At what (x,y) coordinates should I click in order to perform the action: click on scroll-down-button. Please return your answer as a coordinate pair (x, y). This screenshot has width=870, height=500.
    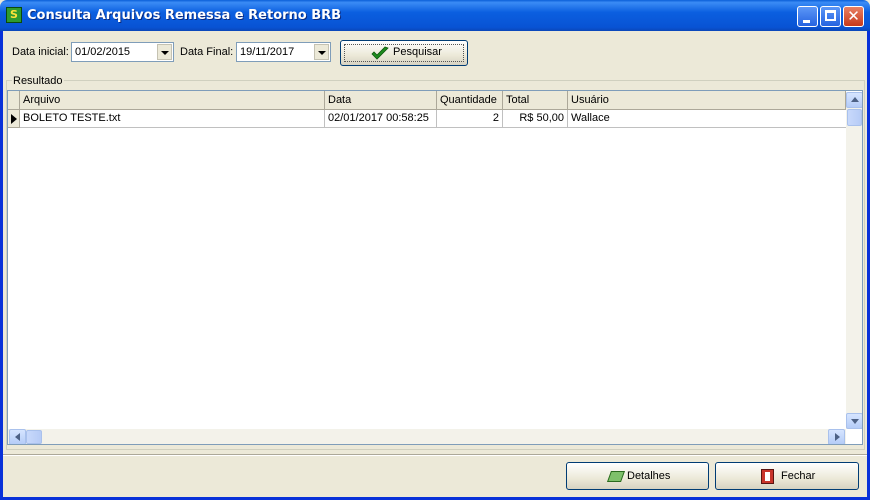
    Looking at the image, I should click on (854, 421).